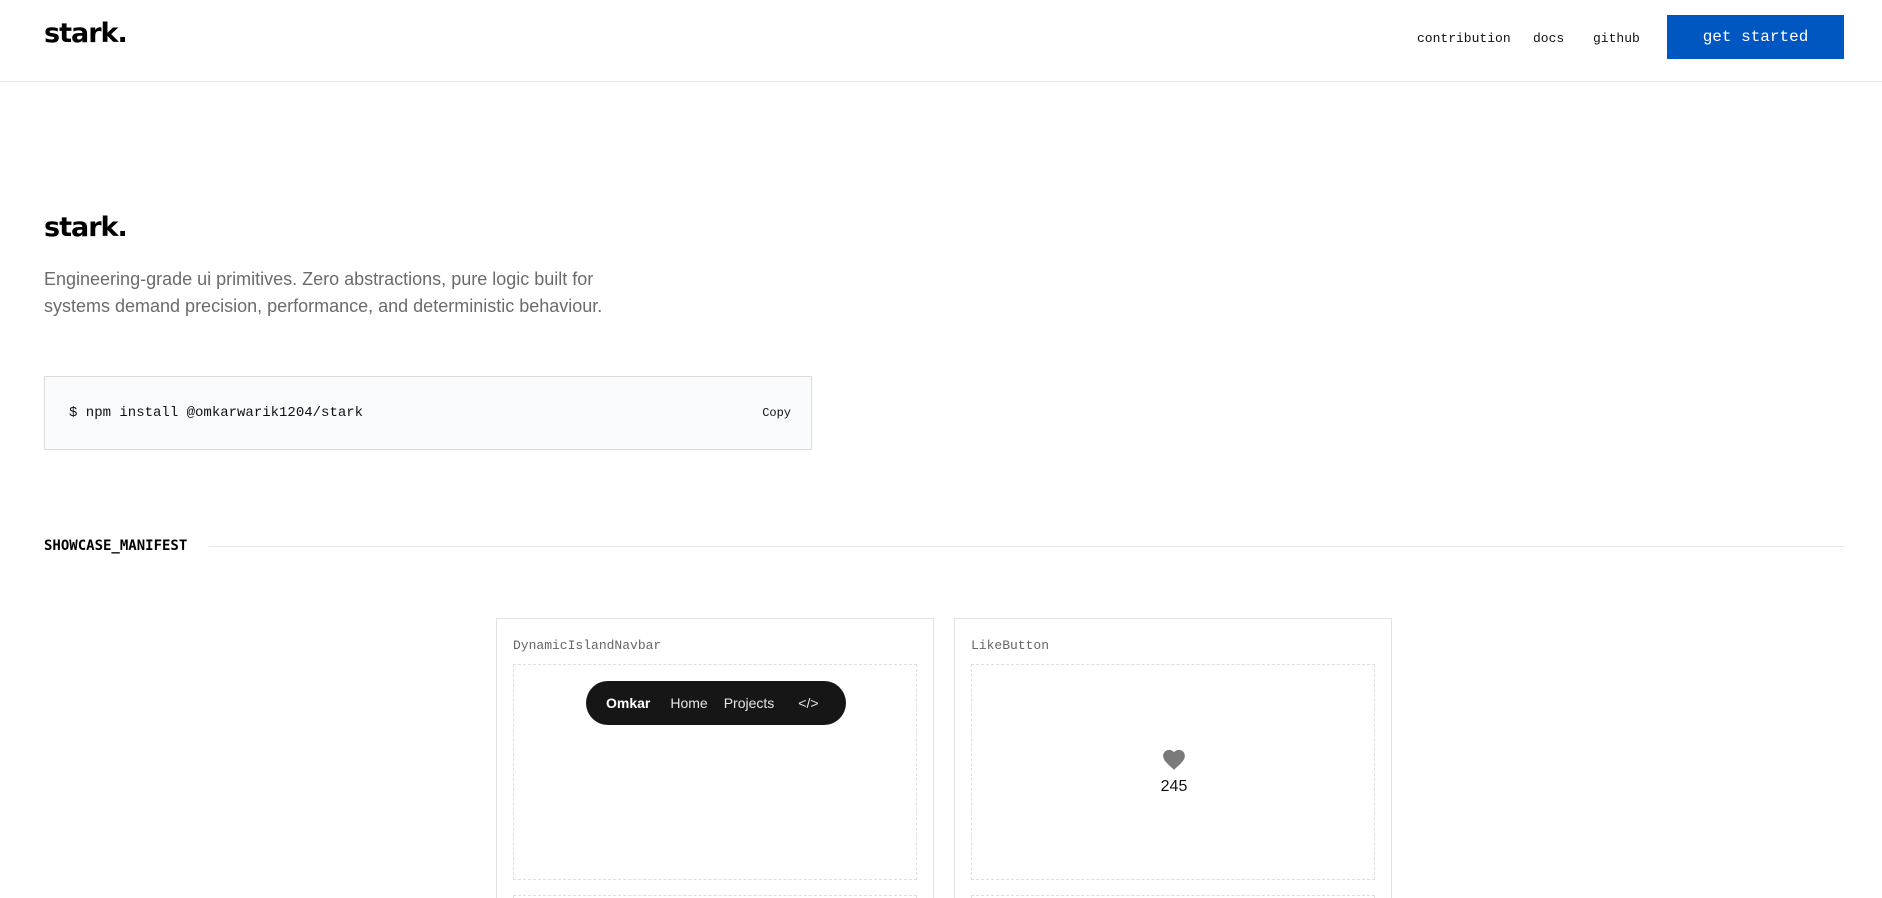  What do you see at coordinates (587, 645) in the screenshot?
I see `card-title: DynamicIslandNavbar` at bounding box center [587, 645].